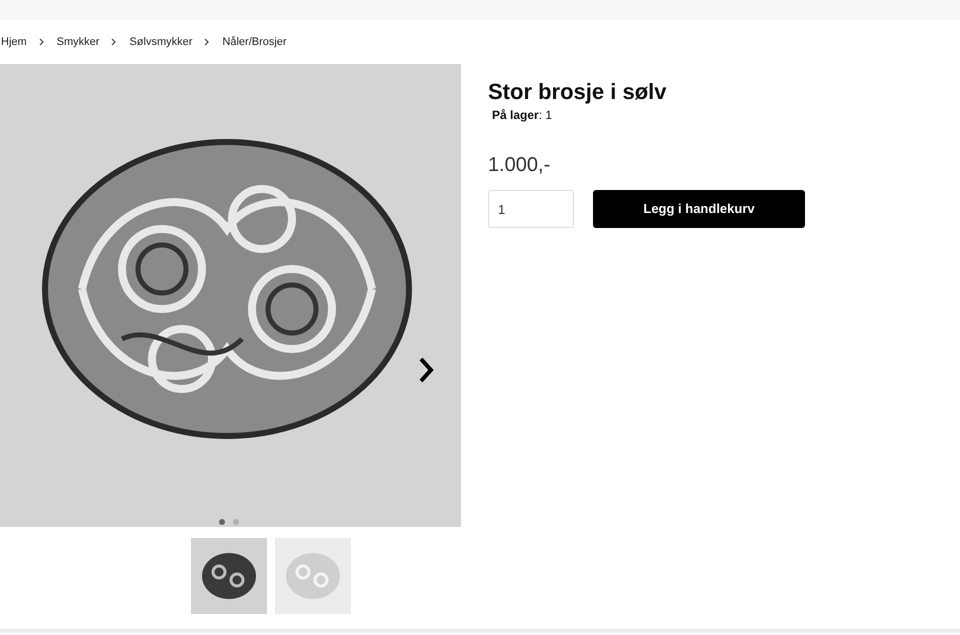 This screenshot has height=635, width=960. What do you see at coordinates (578, 92) in the screenshot?
I see `product-title: Stor brosje i sølv` at bounding box center [578, 92].